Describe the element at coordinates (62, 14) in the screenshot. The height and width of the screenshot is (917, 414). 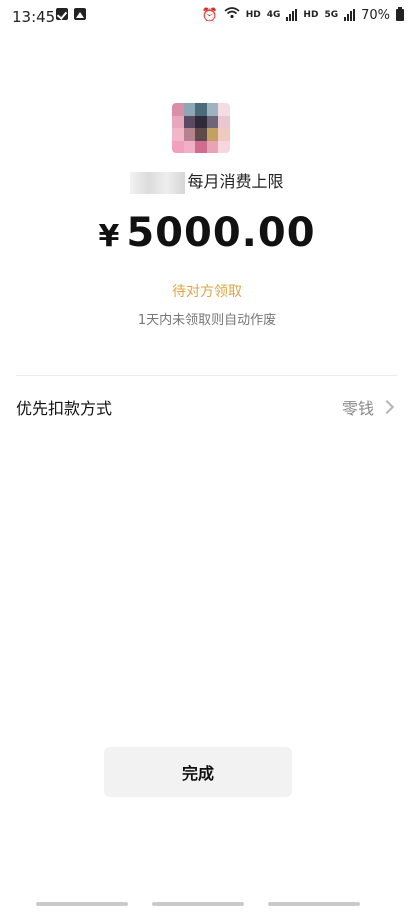
I see `checkbox-icon` at that location.